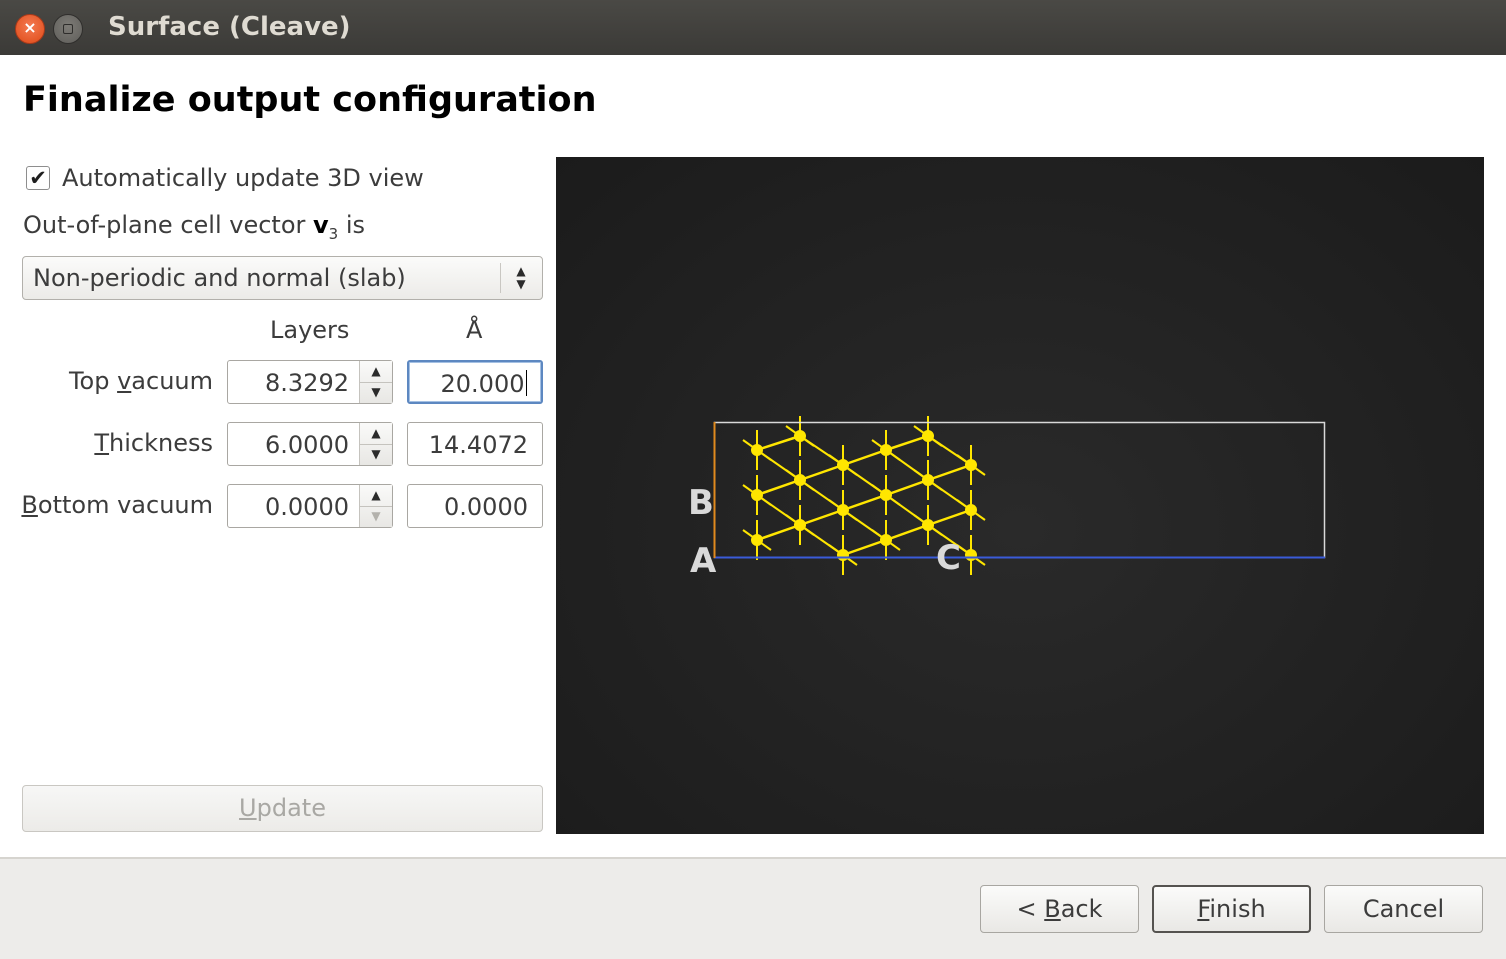 This screenshot has width=1506, height=959. I want to click on vector-mode-value: Non-periodic and normal (slab), so click(219, 278).